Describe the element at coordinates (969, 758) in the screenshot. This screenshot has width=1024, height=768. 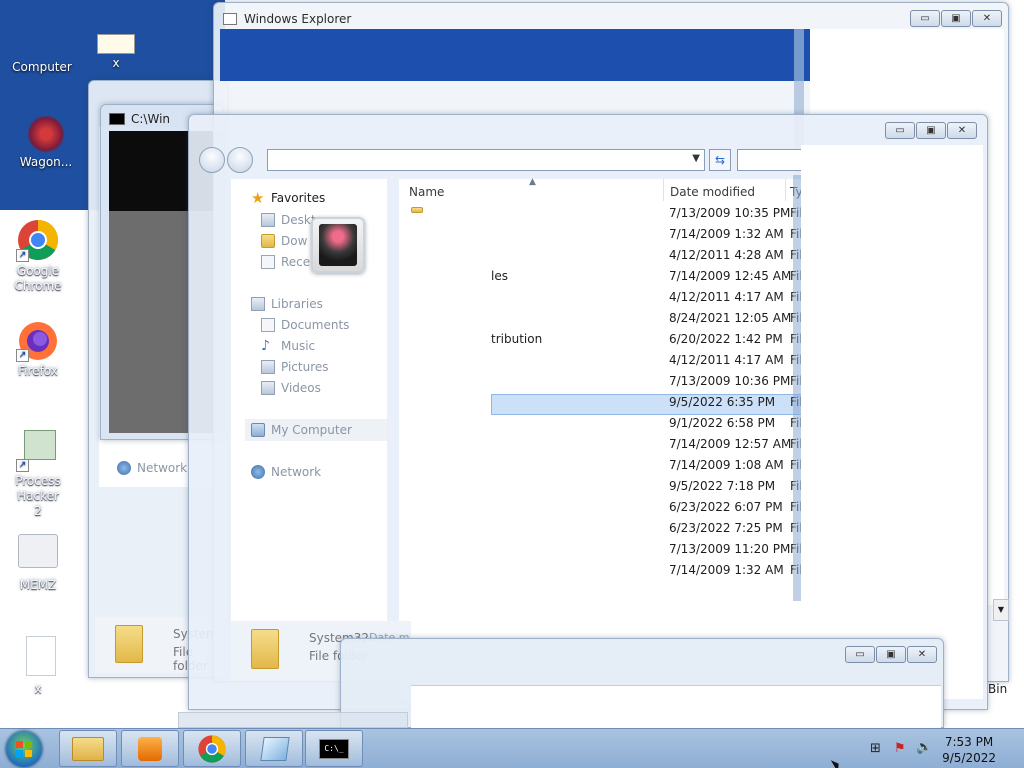
I see `clock-date: 9/5/2022` at that location.